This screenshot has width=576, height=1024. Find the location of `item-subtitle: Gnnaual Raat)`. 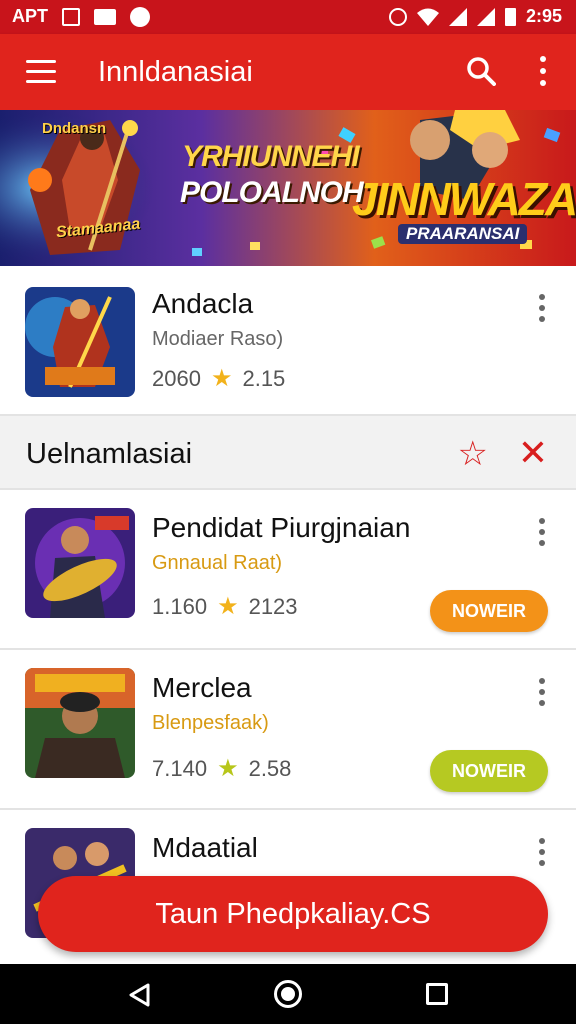

item-subtitle: Gnnaual Raat) is located at coordinates (217, 563).